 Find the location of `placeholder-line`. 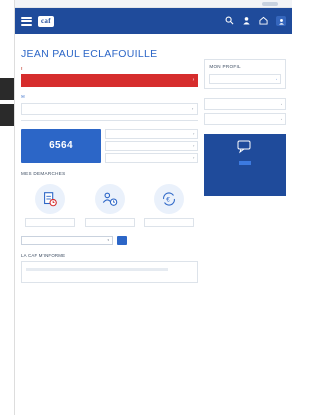

placeholder-line is located at coordinates (97, 269).